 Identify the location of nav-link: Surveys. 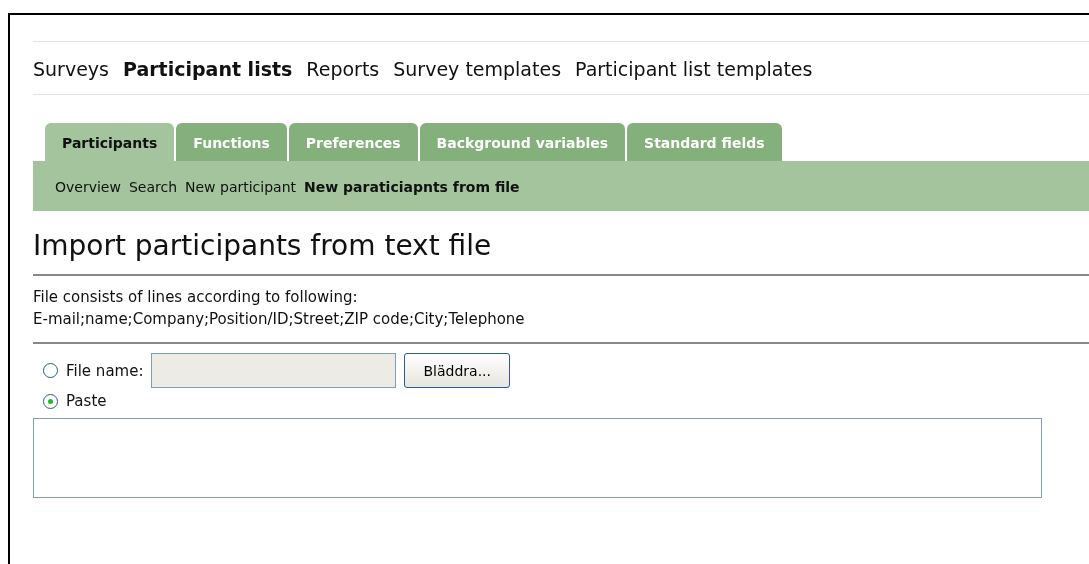
(71, 69).